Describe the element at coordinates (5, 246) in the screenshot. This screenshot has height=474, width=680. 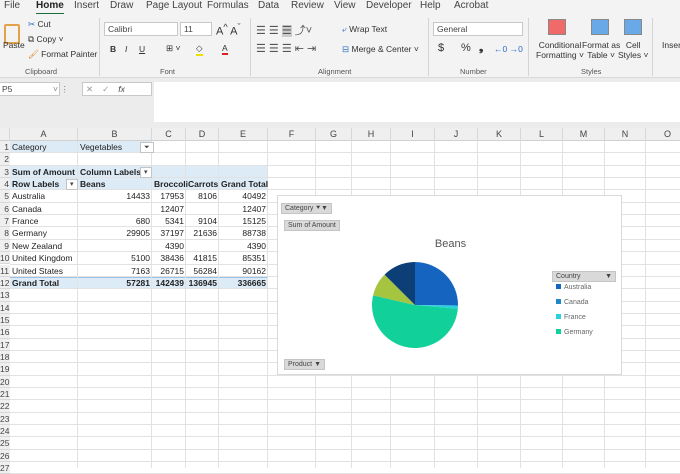
I see `row-header-9: 9` at that location.